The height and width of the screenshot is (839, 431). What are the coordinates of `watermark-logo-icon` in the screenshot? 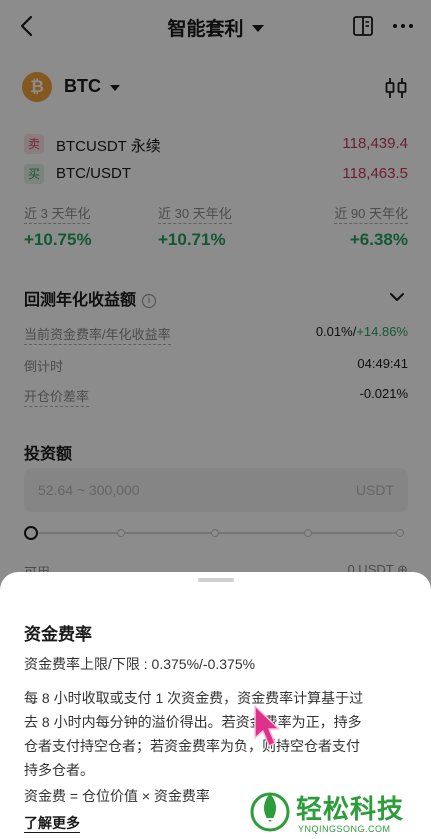 It's located at (270, 812).